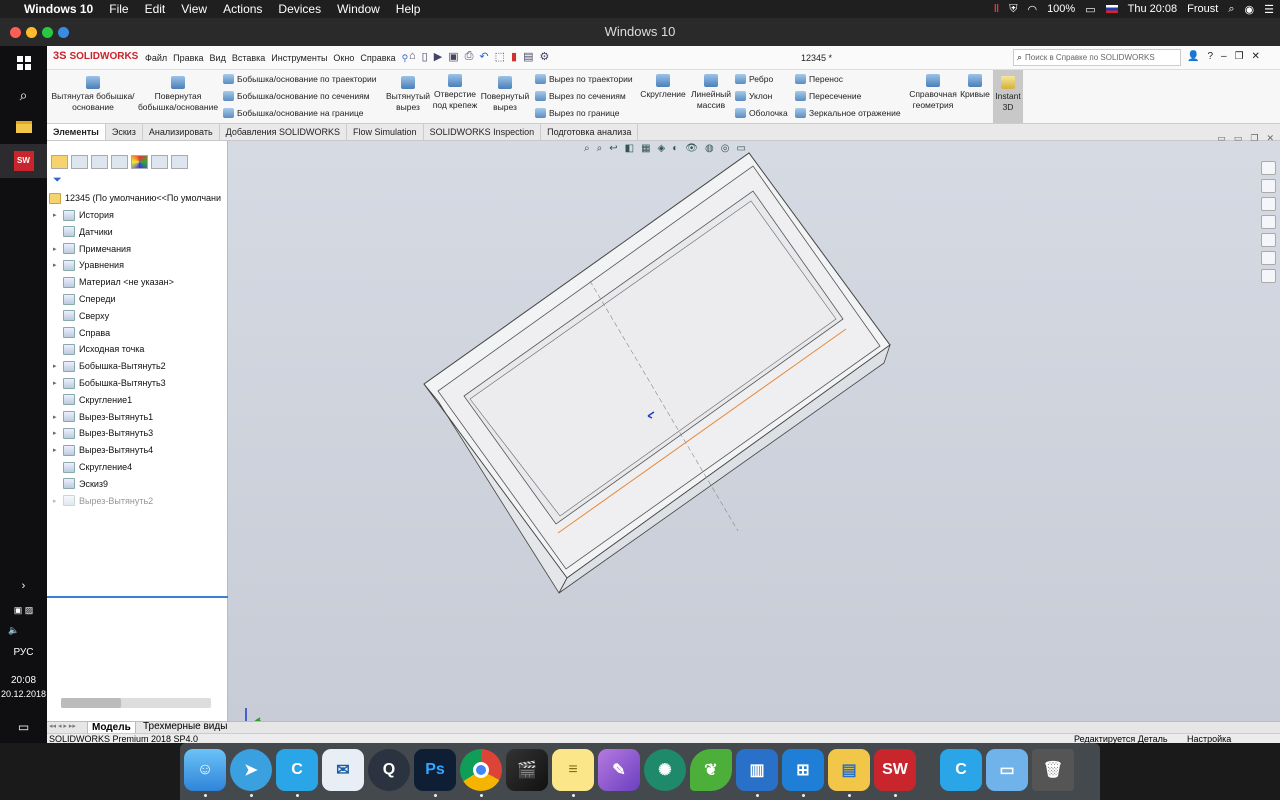 This screenshot has height=800, width=1280. I want to click on close-window-button, so click(15, 32).